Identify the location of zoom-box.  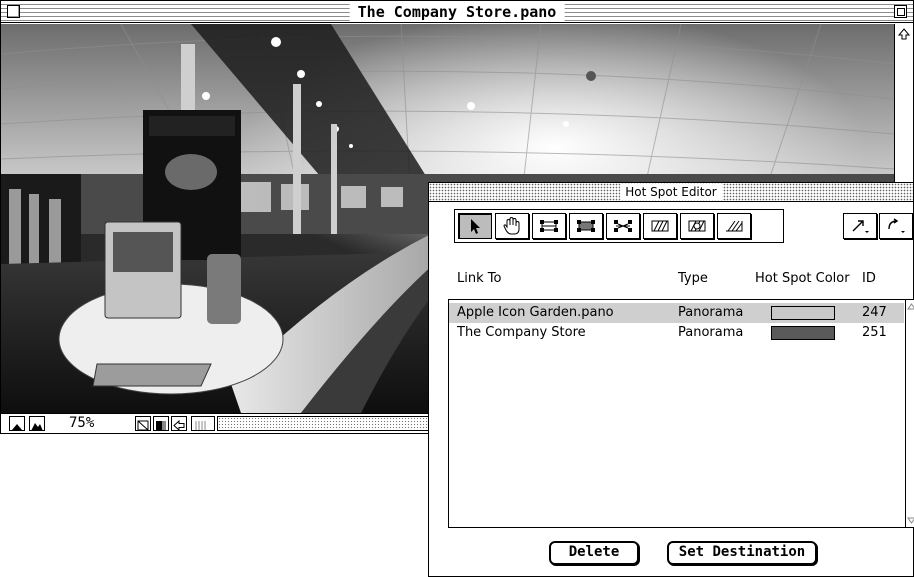
(900, 11).